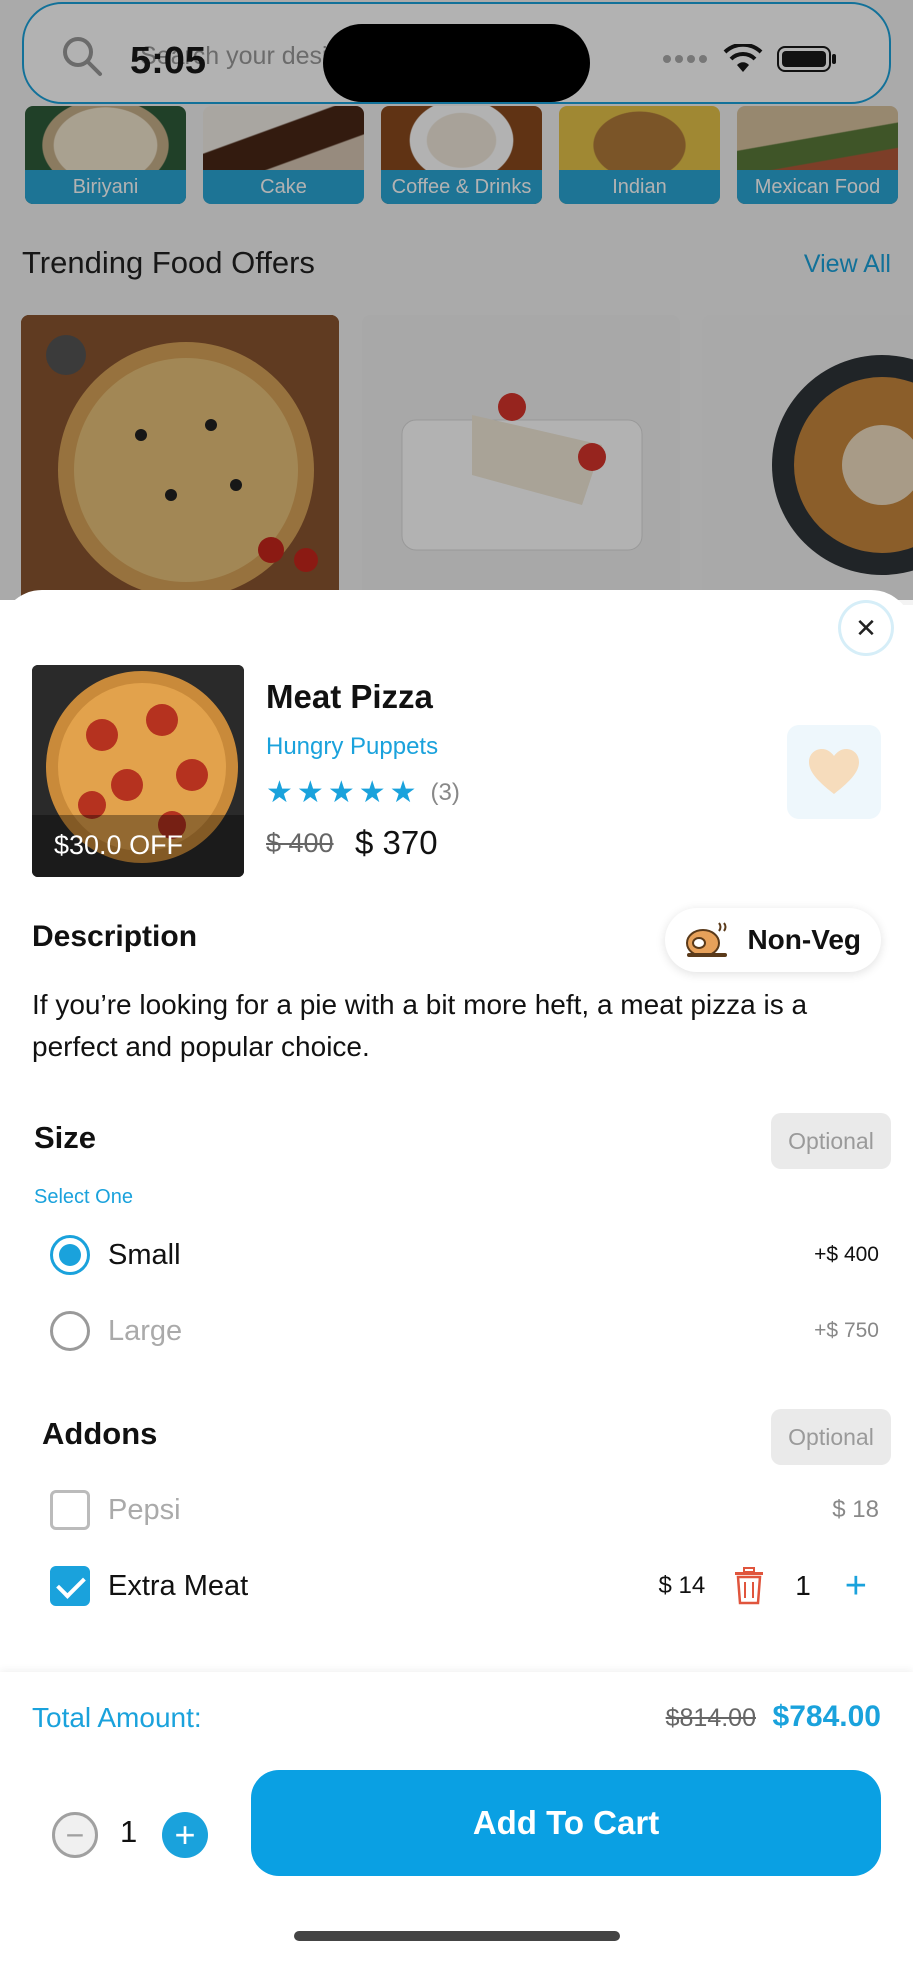 Image resolution: width=913 pixels, height=1980 pixels. I want to click on total-original: $814.00, so click(710, 1718).